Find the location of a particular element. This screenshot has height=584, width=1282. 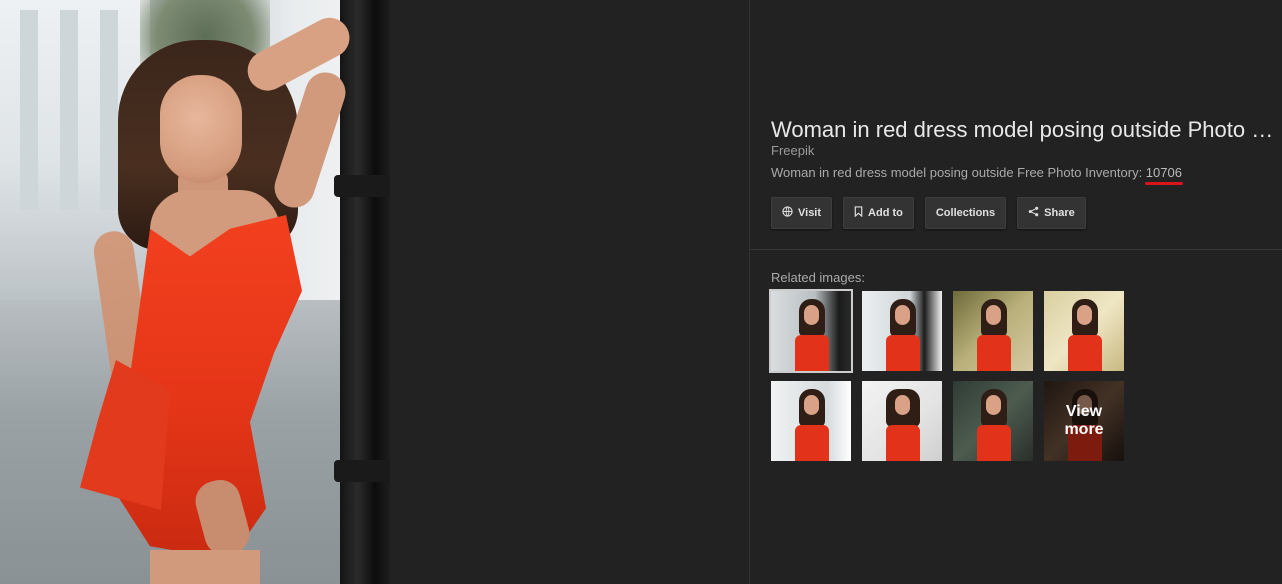

collections-button: Collections is located at coordinates (965, 213).